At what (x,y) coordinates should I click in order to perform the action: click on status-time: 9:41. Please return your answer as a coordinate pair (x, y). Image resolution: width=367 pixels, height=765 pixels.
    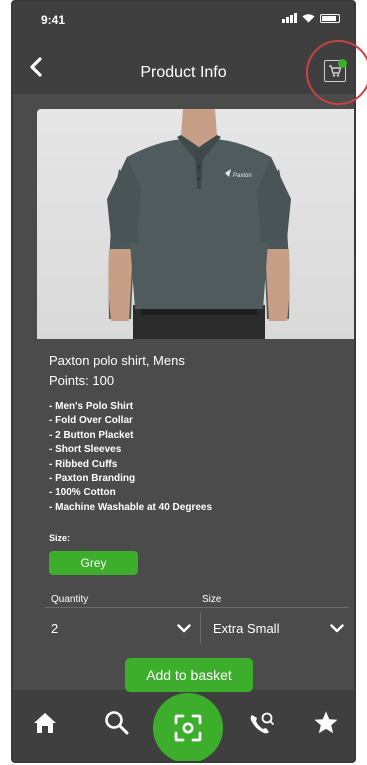
    Looking at the image, I should click on (53, 20).